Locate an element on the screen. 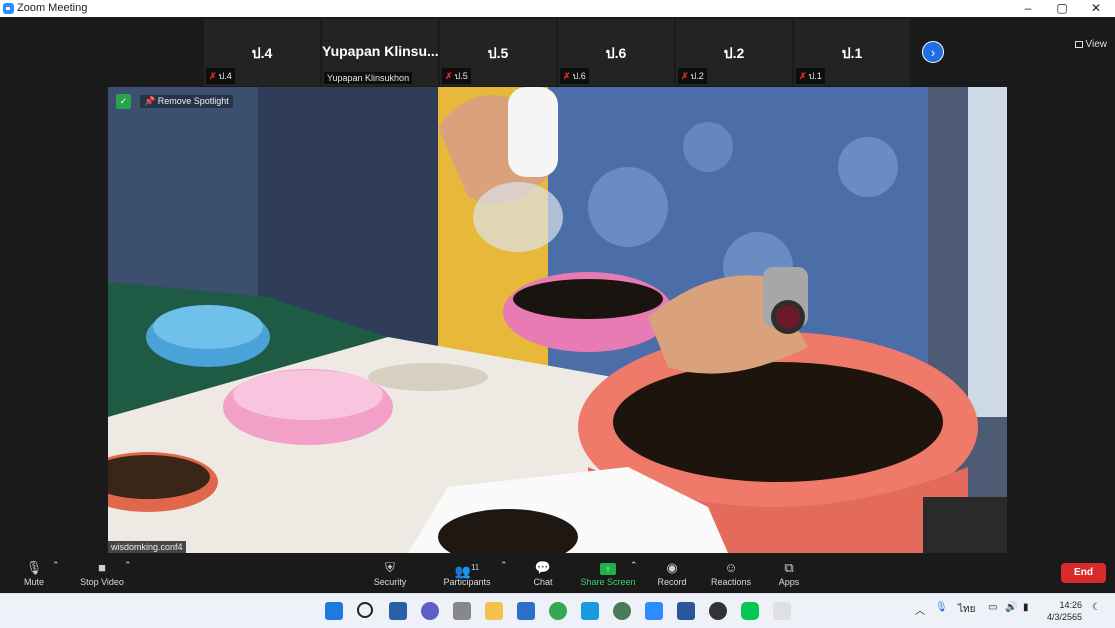  participants-label: Participants is located at coordinates (467, 582).